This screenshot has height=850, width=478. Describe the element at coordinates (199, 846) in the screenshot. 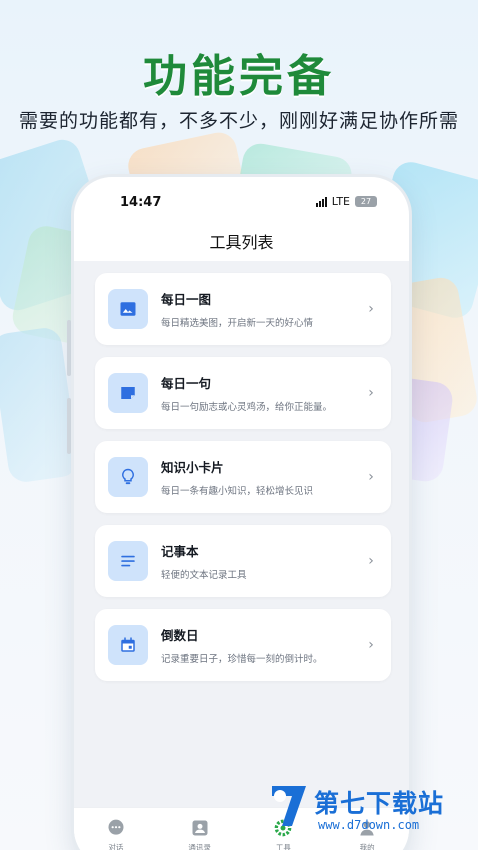

I see `tab-label: 通讯录` at that location.